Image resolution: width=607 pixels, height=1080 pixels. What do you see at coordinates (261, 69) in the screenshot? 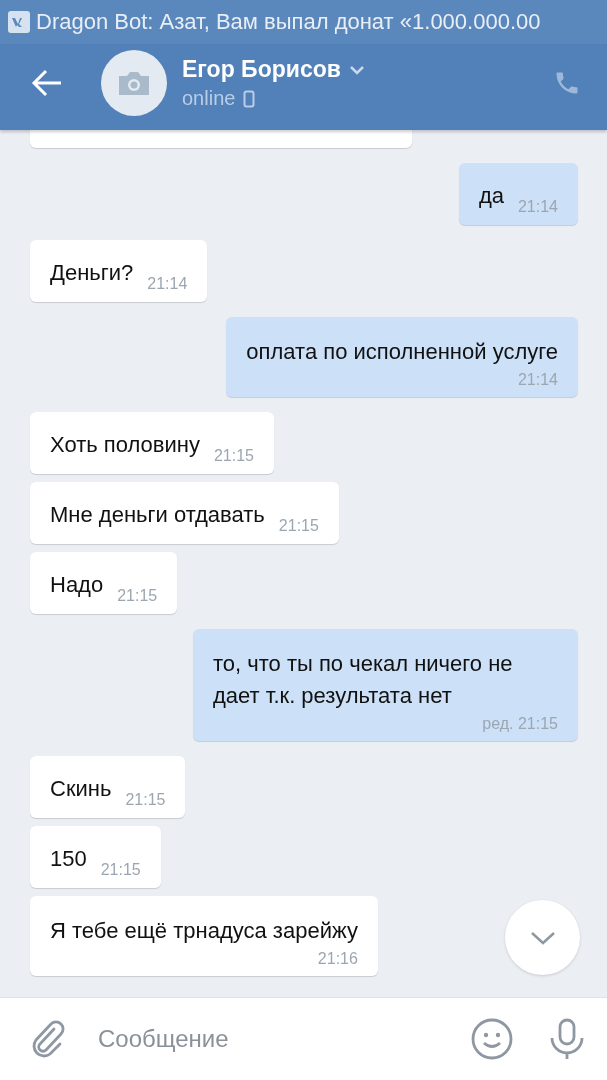
I see `contact-name: Егор Борисов` at bounding box center [261, 69].